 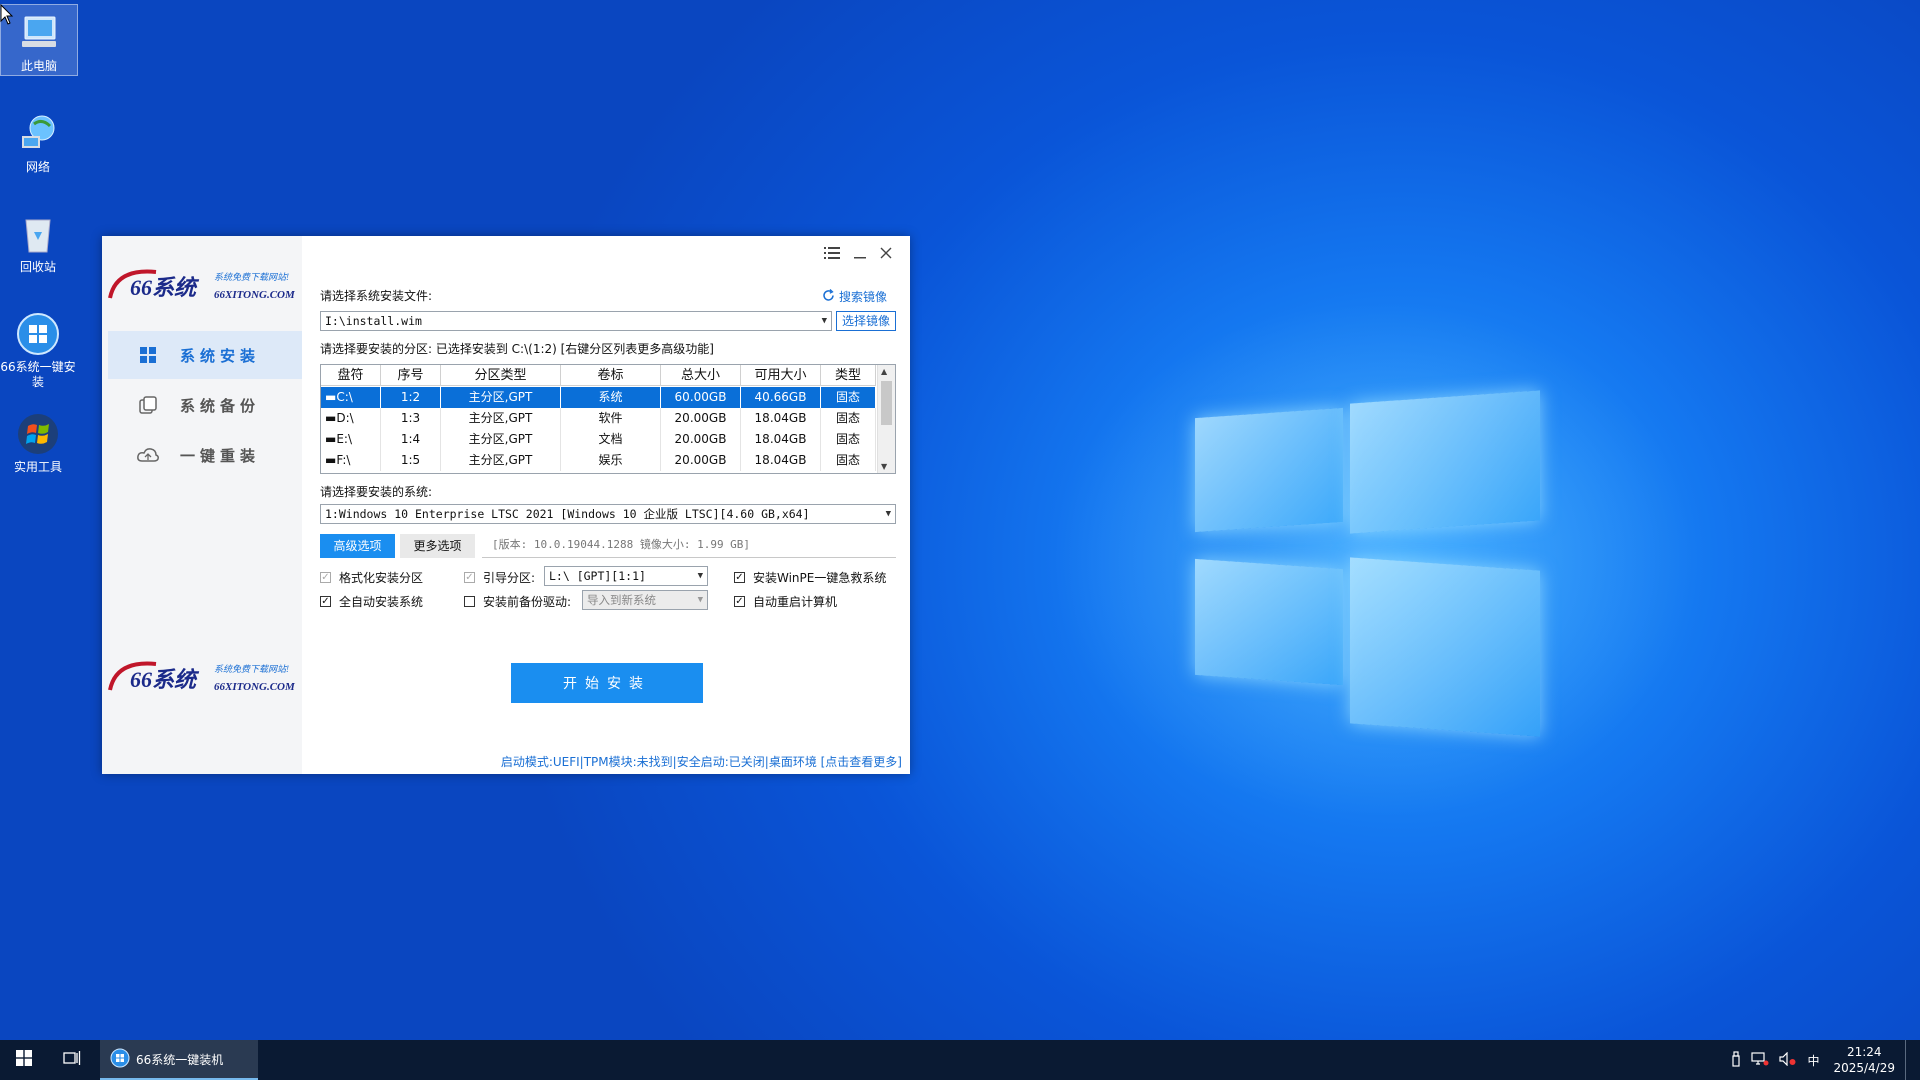 I want to click on recycle-bin-icon, so click(x=38, y=234).